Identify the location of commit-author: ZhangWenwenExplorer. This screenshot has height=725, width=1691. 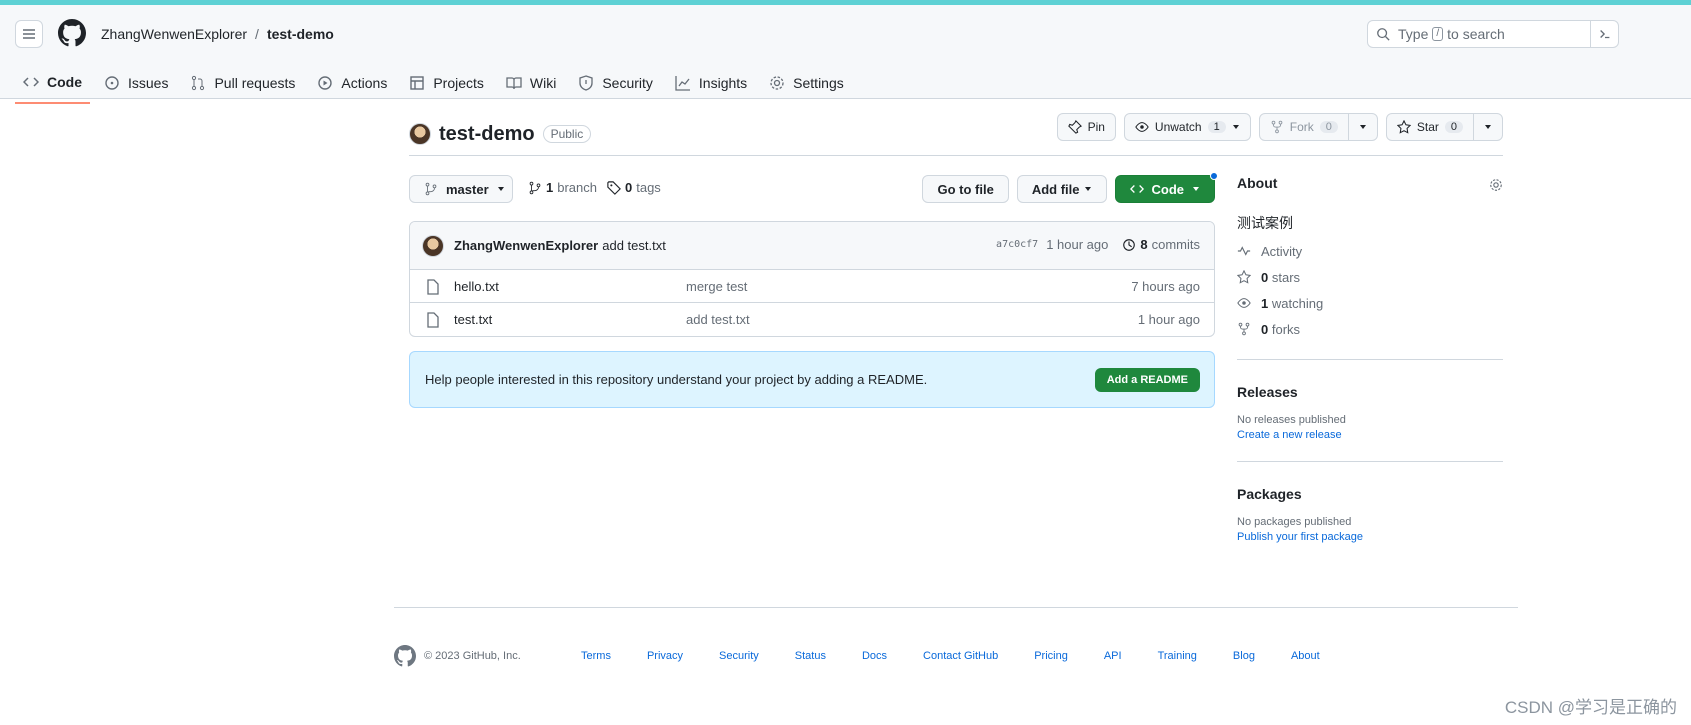
(526, 245).